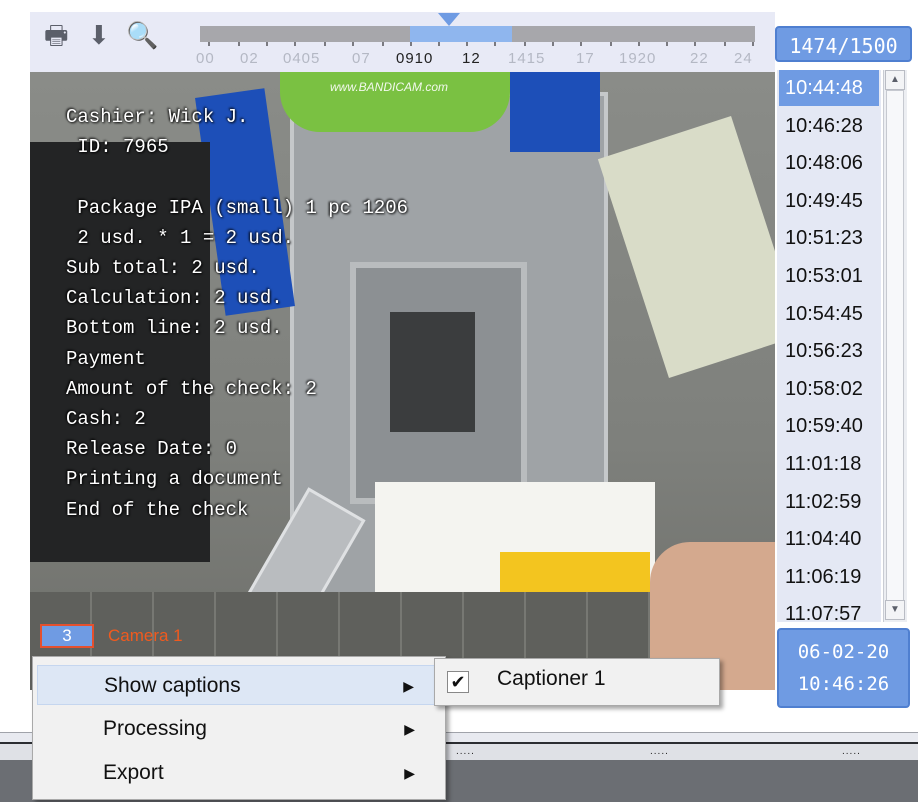  I want to click on time-list-item: 10:59:40, so click(829, 426).